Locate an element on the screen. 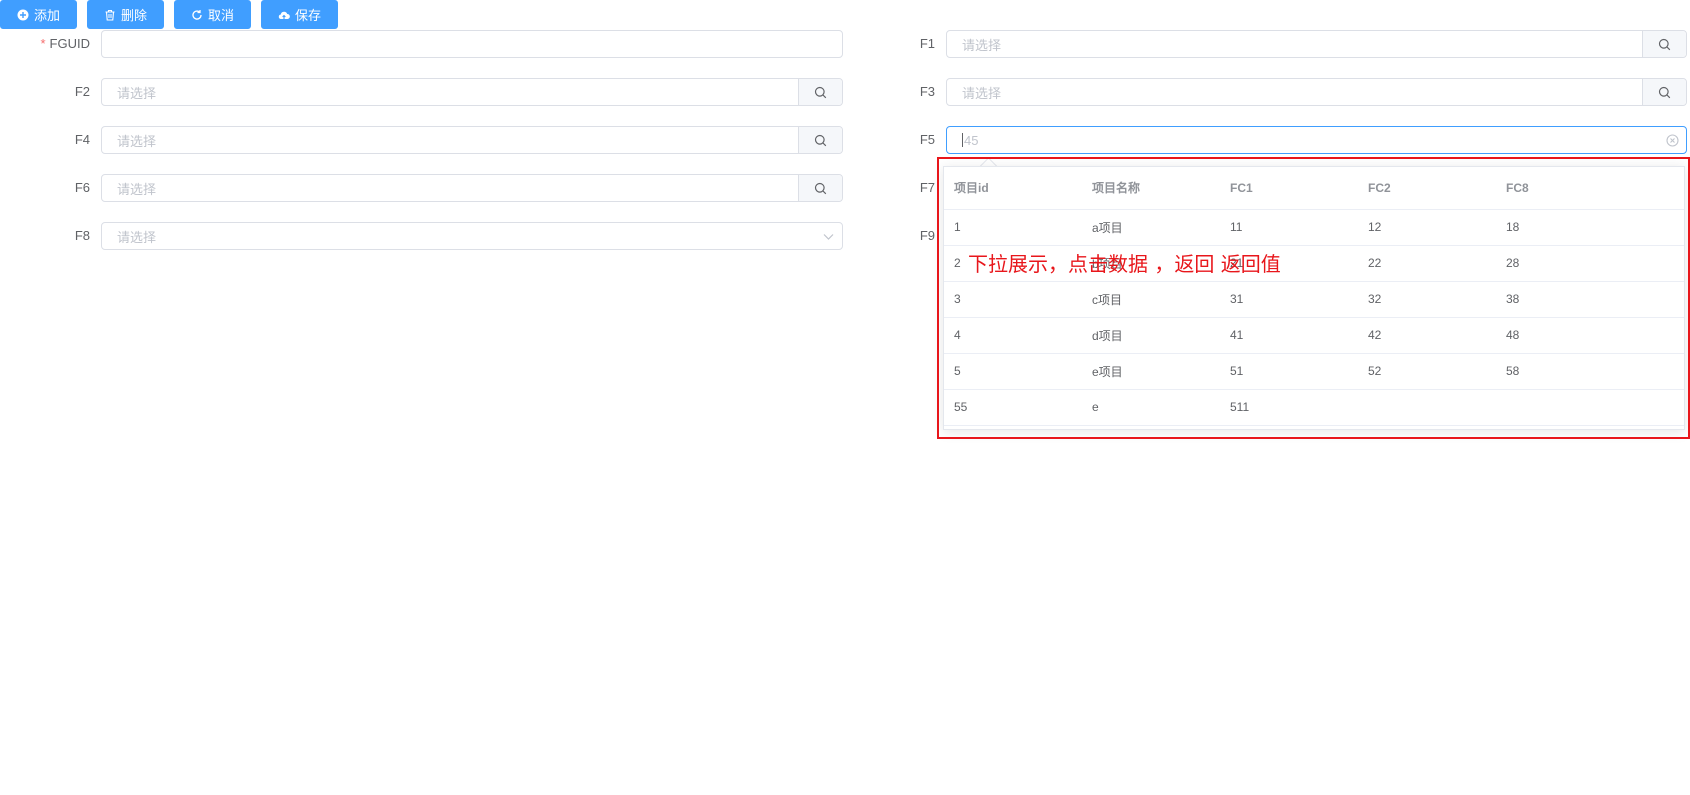 The width and height of the screenshot is (1690, 795). table-header-row: 项目id 项目名称 FC1 FC2 FC8 is located at coordinates (1314, 188).